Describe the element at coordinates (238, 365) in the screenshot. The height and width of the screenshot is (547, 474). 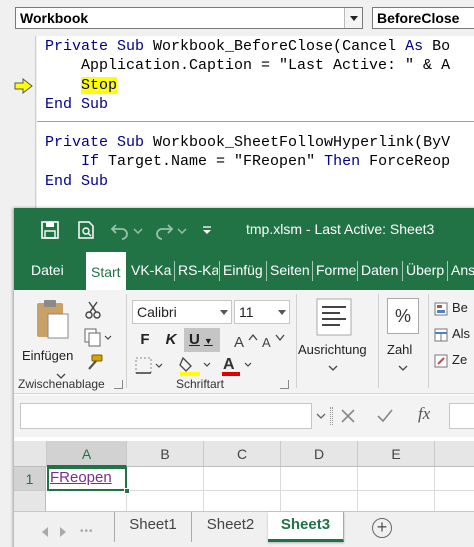
I see `font-color-icon: A` at that location.